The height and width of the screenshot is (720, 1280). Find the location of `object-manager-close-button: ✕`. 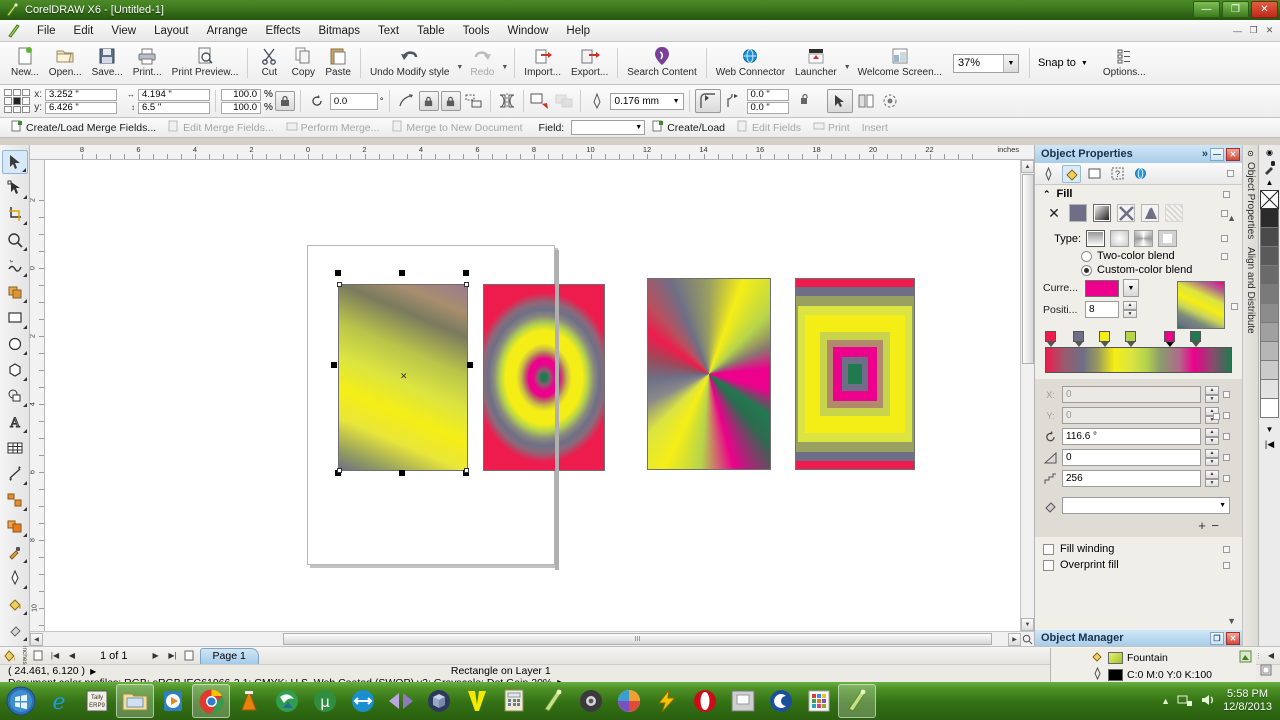

object-manager-close-button: ✕ is located at coordinates (1233, 638).